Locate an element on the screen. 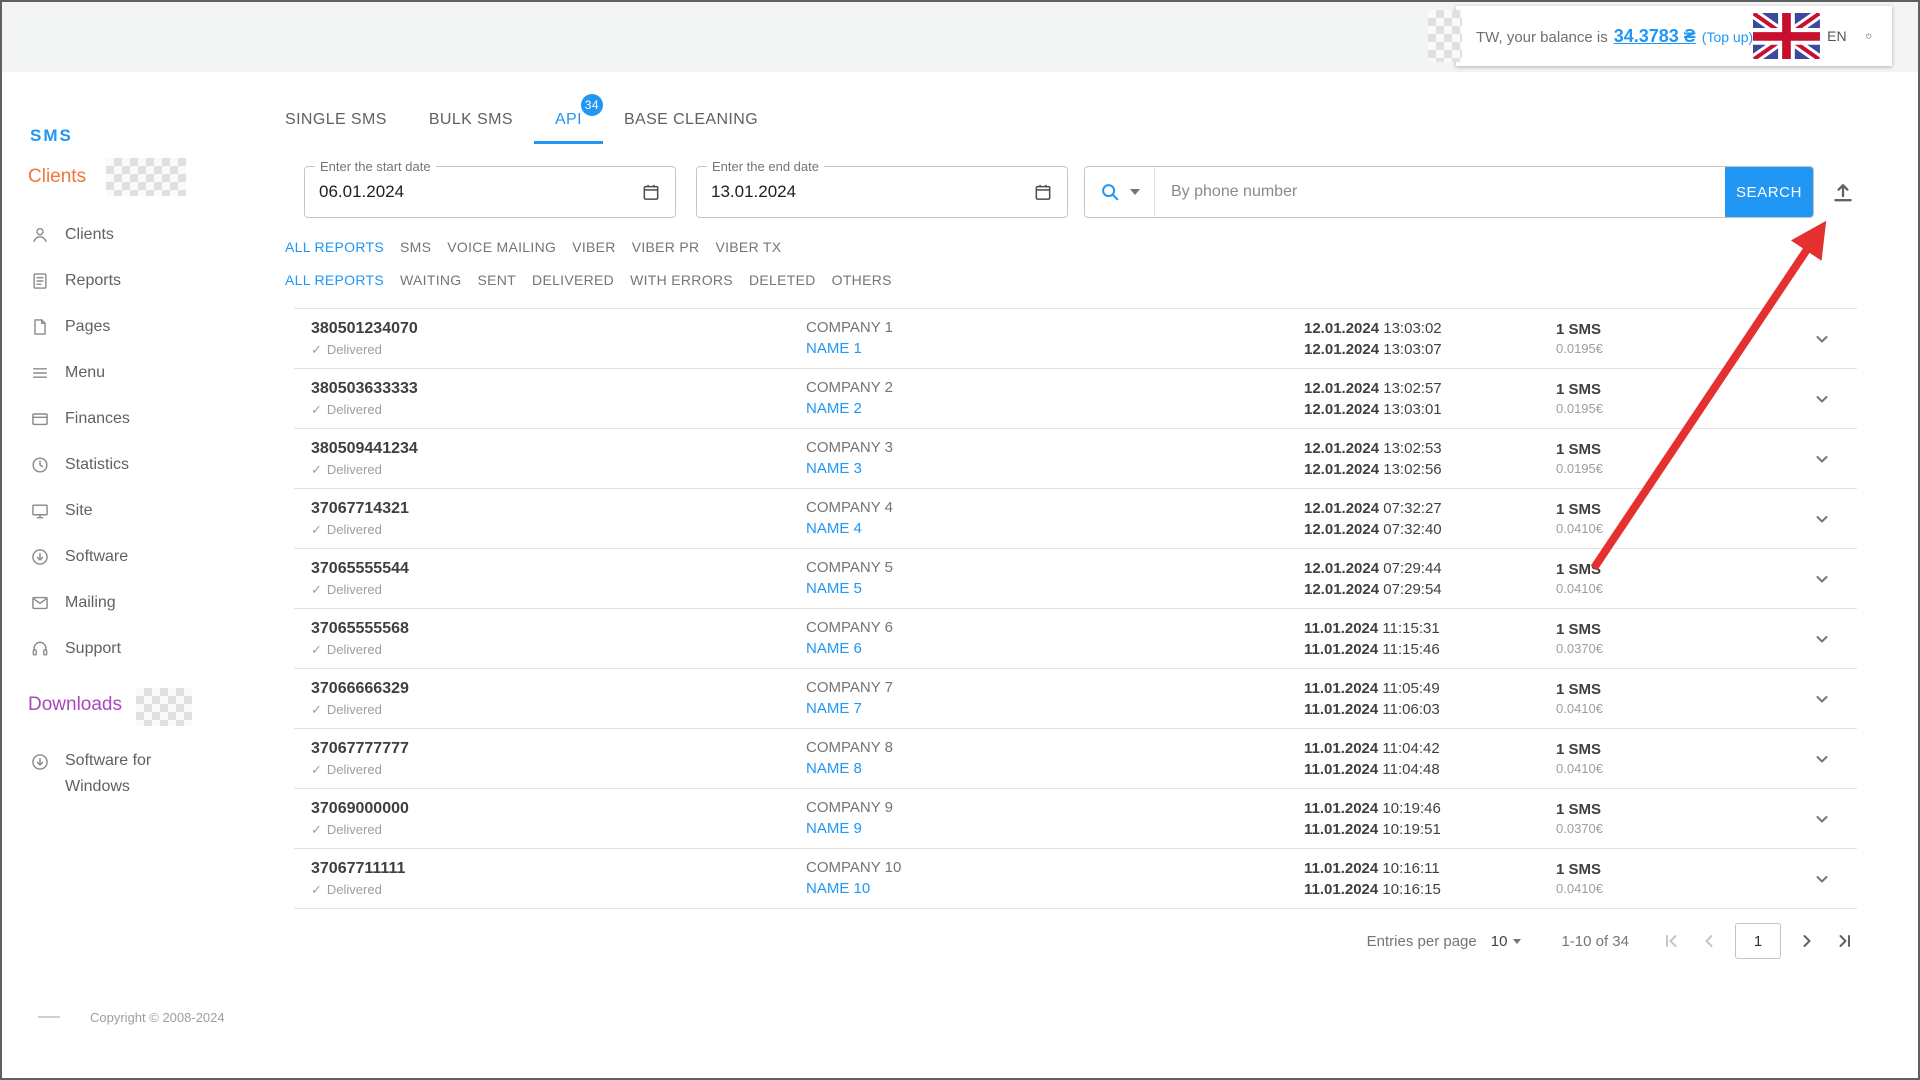  sender-name-link: NAME 10 is located at coordinates (838, 888).